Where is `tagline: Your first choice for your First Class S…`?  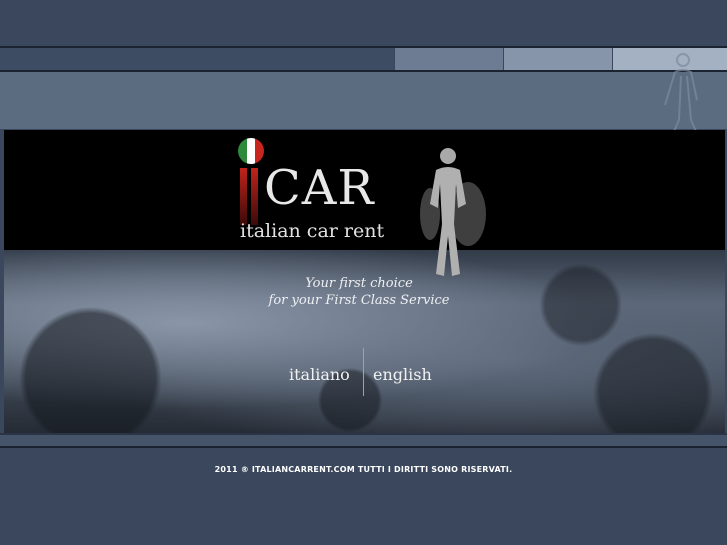 tagline: Your first choice for your First Class S… is located at coordinates (359, 292).